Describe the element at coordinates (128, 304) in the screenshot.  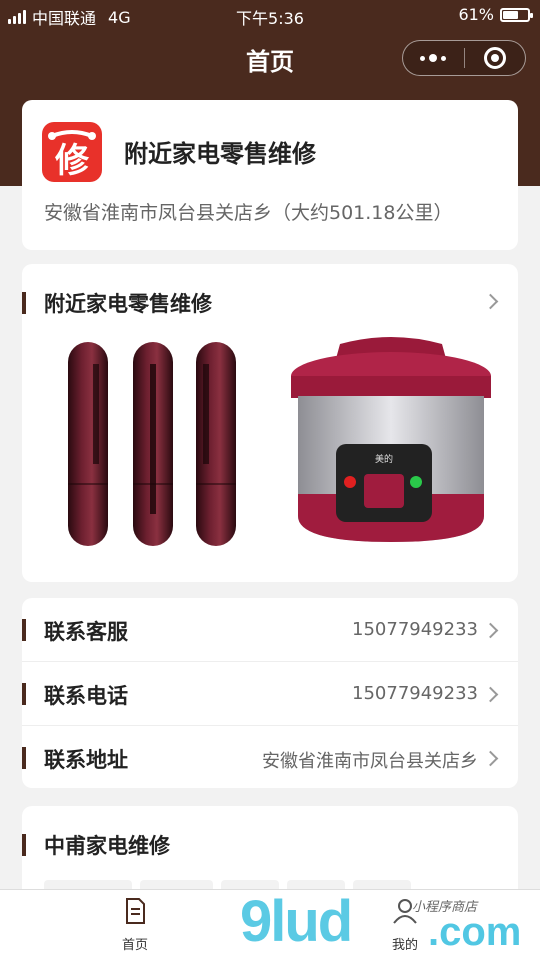
I see `product-section-title: 附近家电零售维修` at that location.